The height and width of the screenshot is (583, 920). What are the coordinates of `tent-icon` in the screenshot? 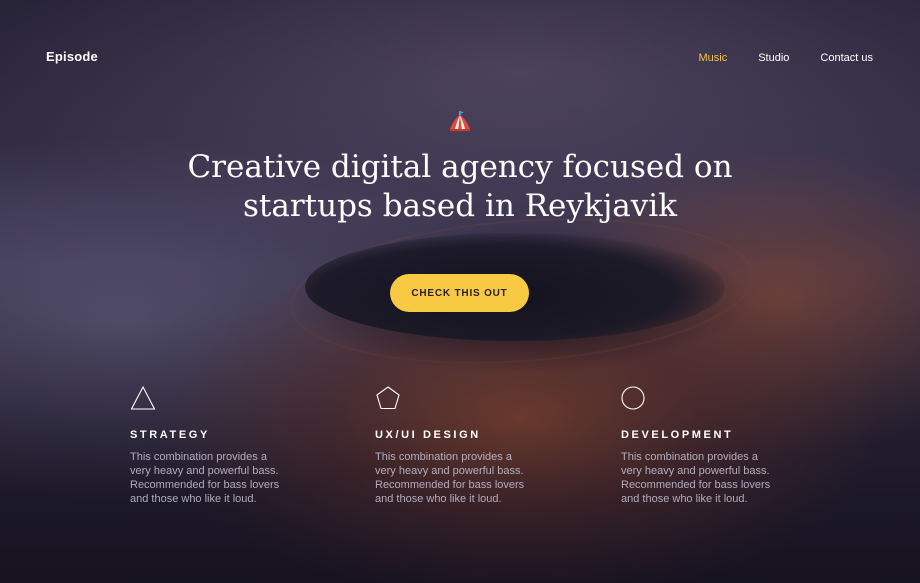 It's located at (460, 121).